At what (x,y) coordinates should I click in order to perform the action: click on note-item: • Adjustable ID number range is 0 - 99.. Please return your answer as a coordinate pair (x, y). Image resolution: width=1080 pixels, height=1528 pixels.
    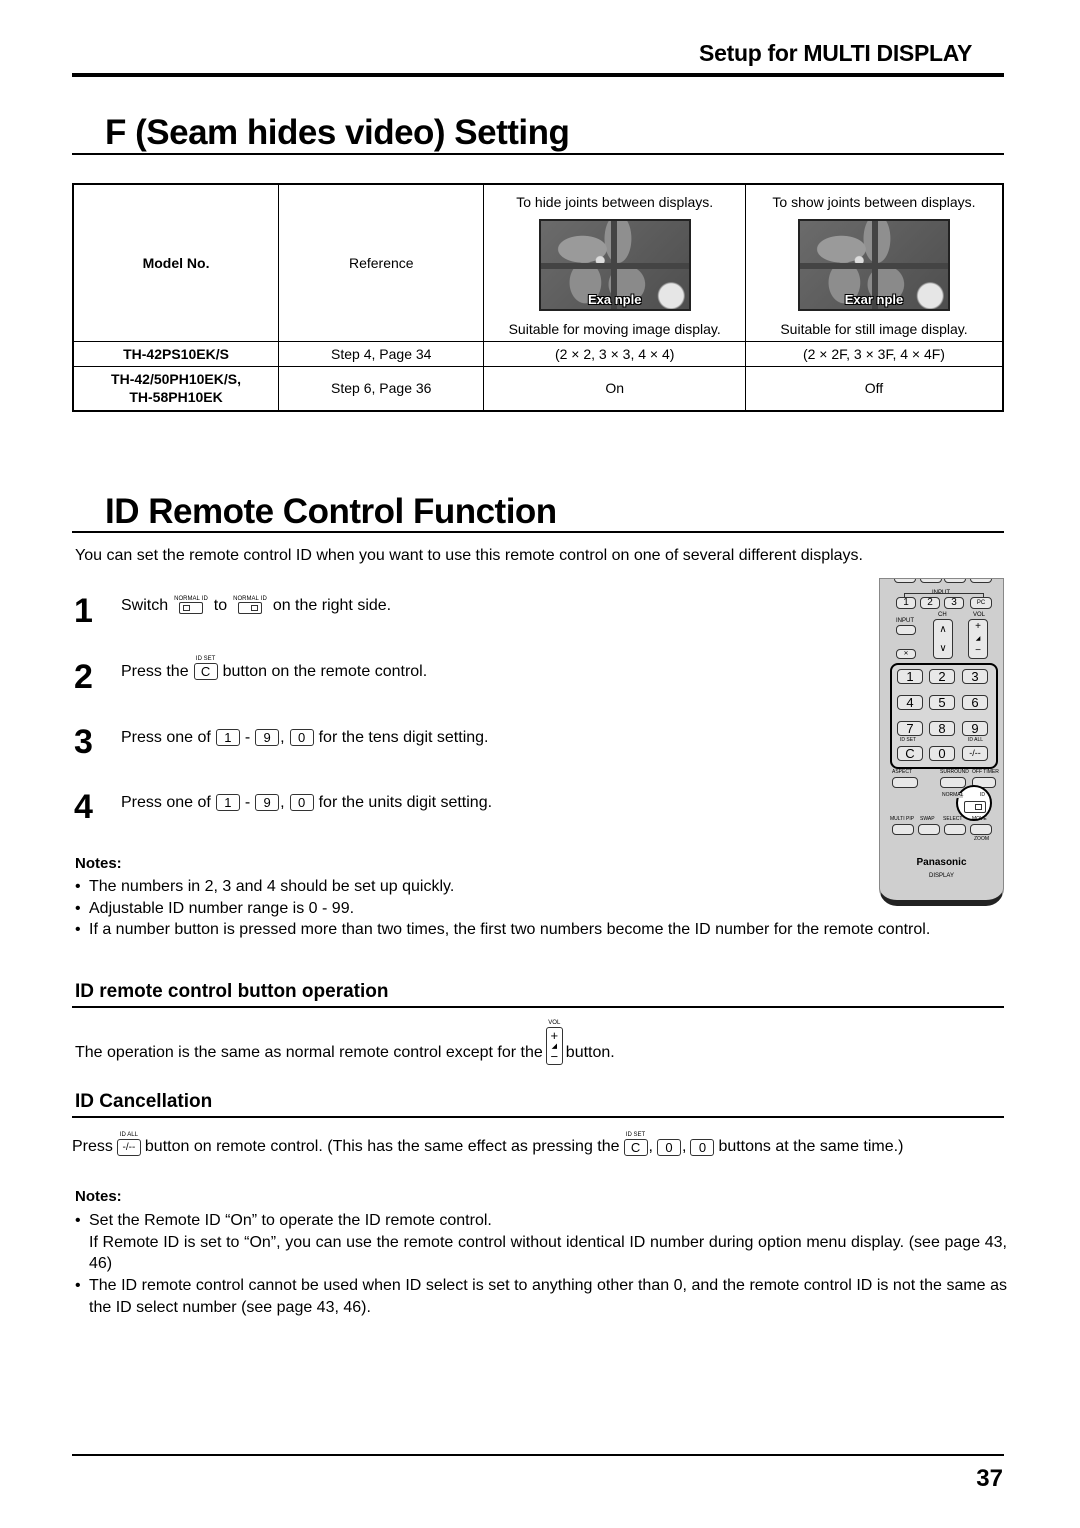
    Looking at the image, I should click on (541, 909).